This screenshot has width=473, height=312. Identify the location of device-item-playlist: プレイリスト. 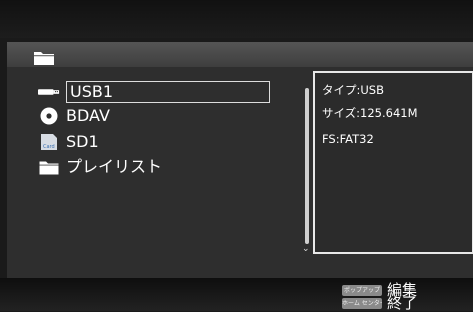
(100, 167).